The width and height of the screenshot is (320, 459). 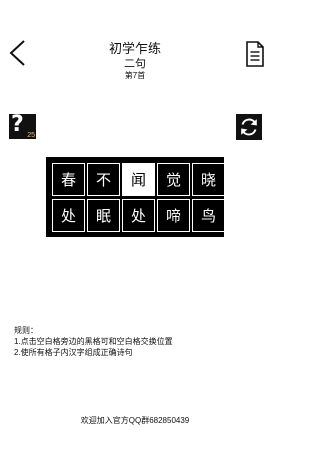 I want to click on rule-item: 2.使所有格子内汉字组成正确诗句, so click(x=73, y=352).